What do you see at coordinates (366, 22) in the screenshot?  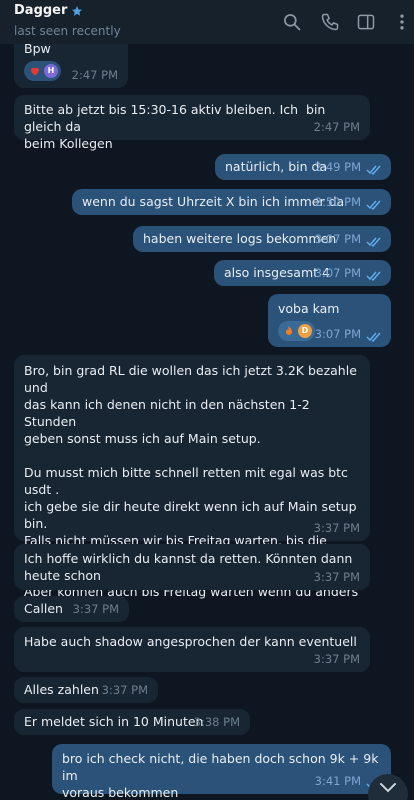 I see `sidebar-panel-icon` at bounding box center [366, 22].